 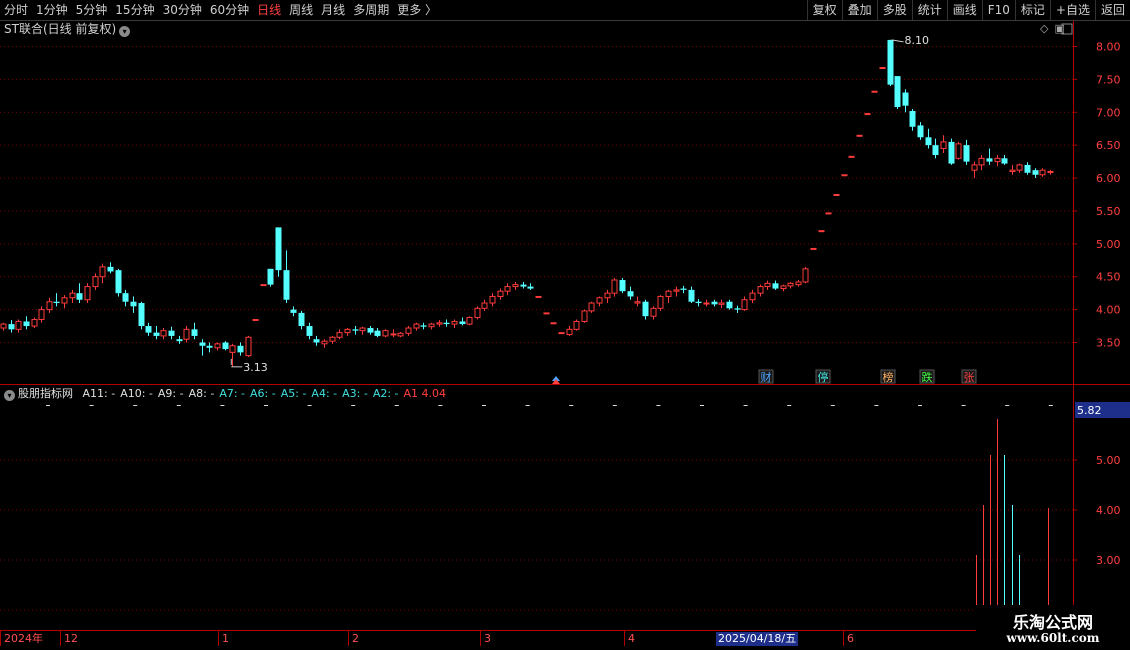 What do you see at coordinates (425, 393) in the screenshot?
I see `indicator-field: A1 4.04` at bounding box center [425, 393].